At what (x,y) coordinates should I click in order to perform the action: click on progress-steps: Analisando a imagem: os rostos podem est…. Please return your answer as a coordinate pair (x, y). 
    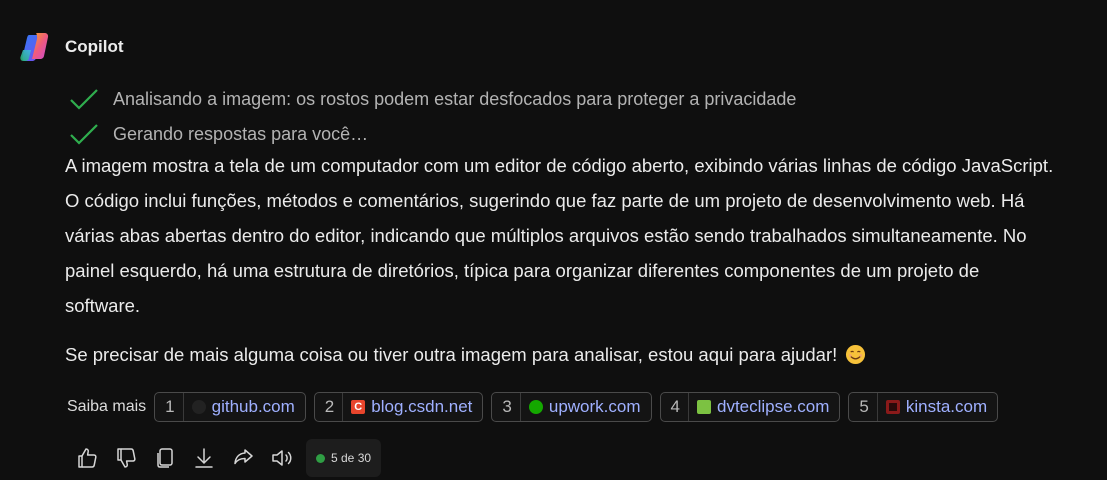
    Looking at the image, I should click on (432, 117).